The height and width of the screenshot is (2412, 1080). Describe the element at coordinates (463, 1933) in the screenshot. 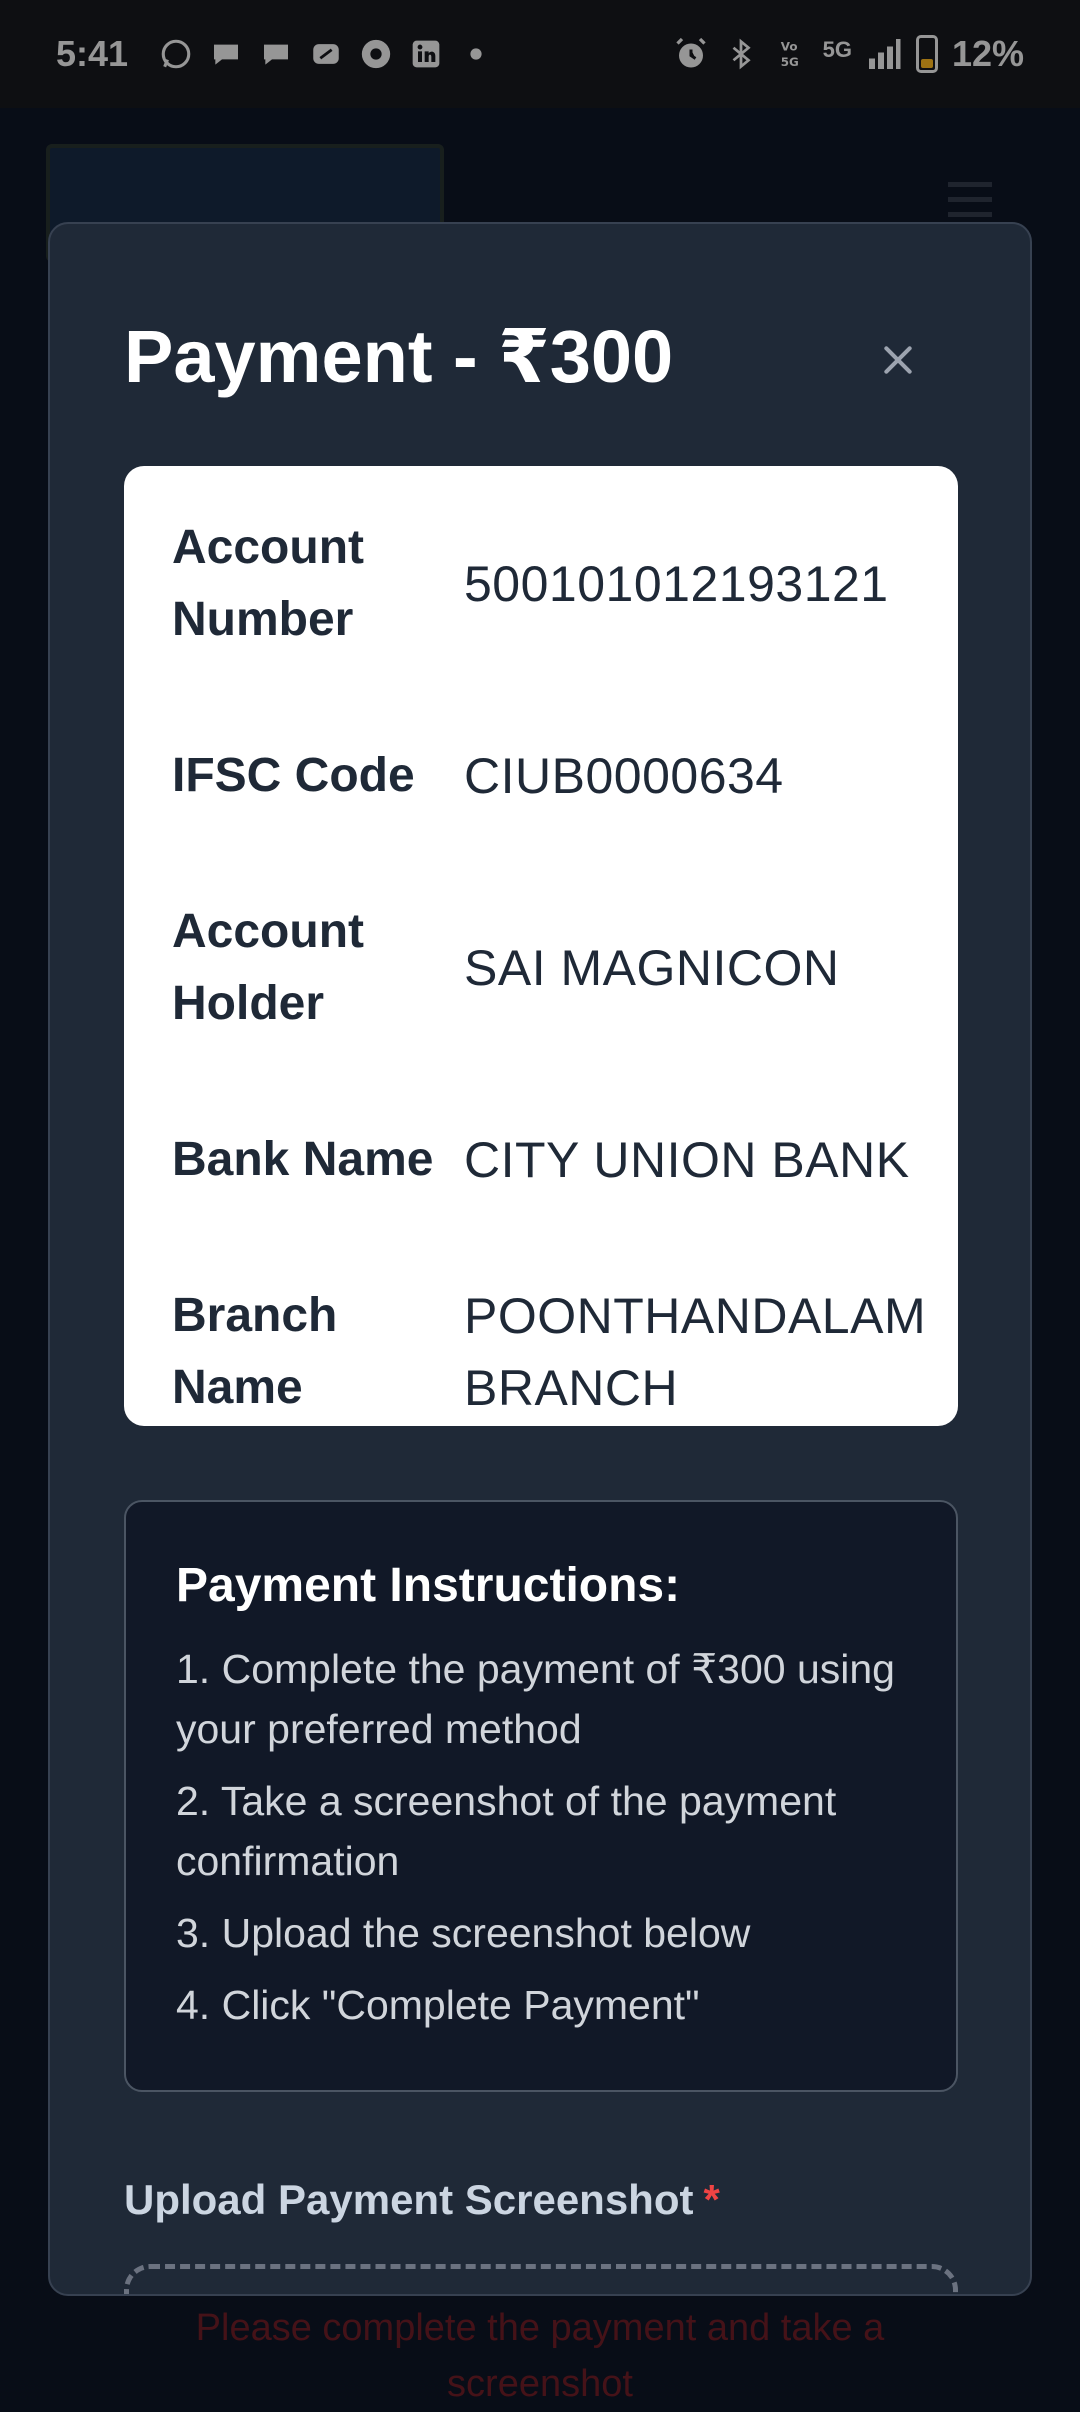

I see `instruction-item: 3. Upload the screenshot below` at that location.